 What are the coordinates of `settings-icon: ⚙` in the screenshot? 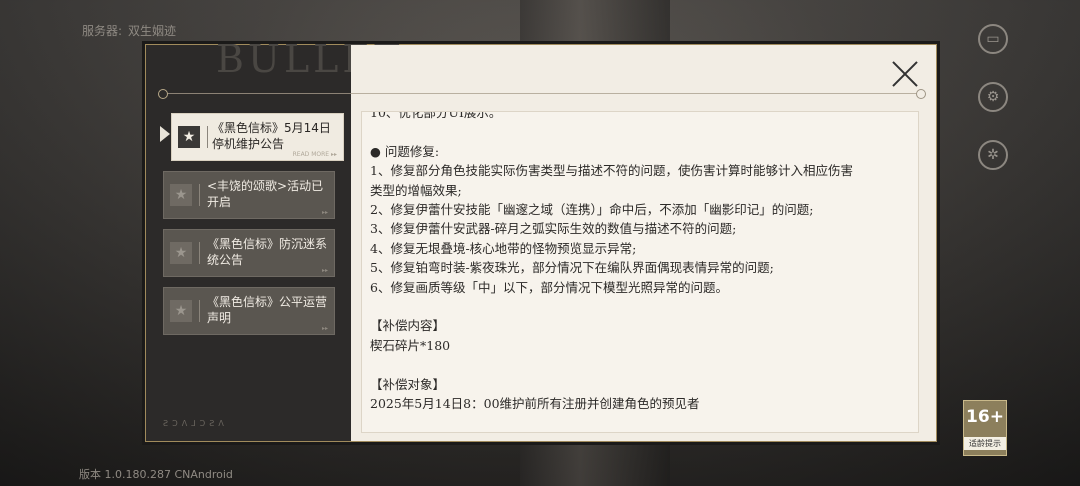 It's located at (993, 97).